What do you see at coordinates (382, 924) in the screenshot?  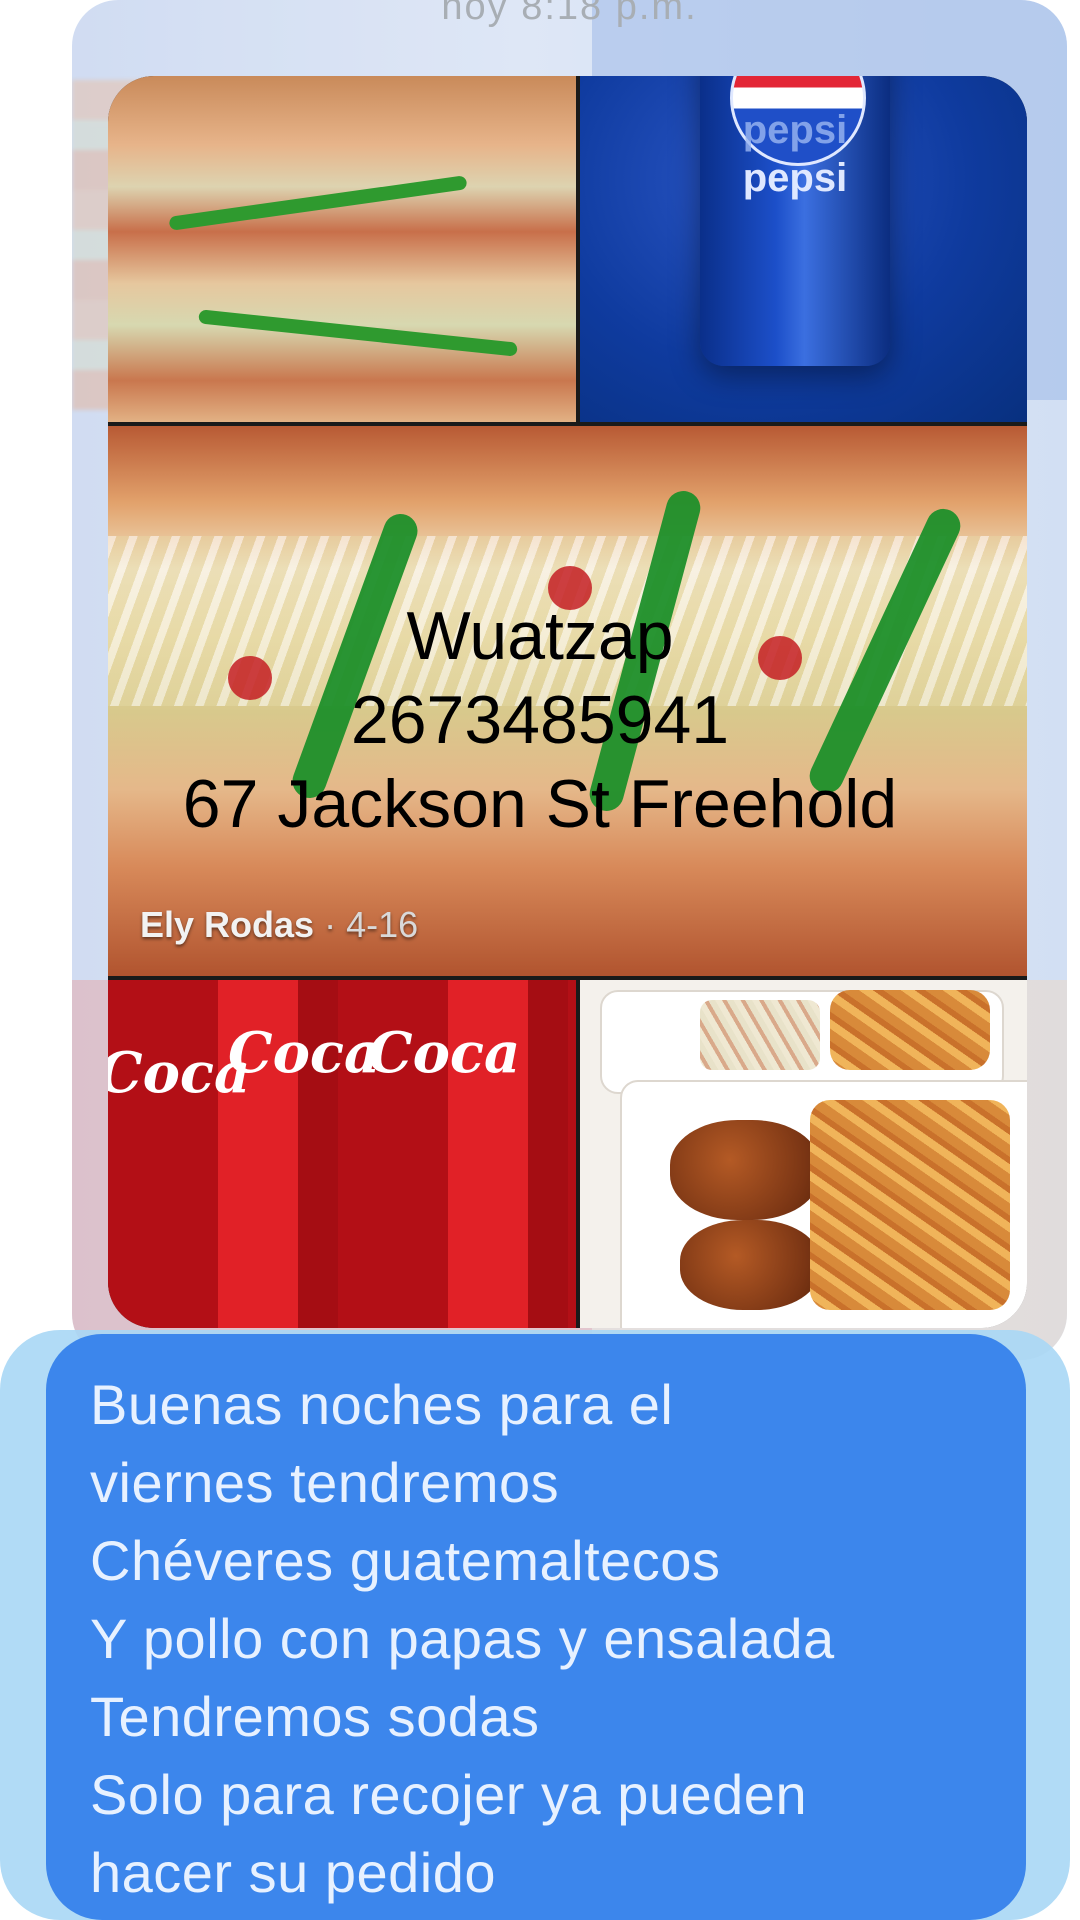 I see `post-date: 4-16` at bounding box center [382, 924].